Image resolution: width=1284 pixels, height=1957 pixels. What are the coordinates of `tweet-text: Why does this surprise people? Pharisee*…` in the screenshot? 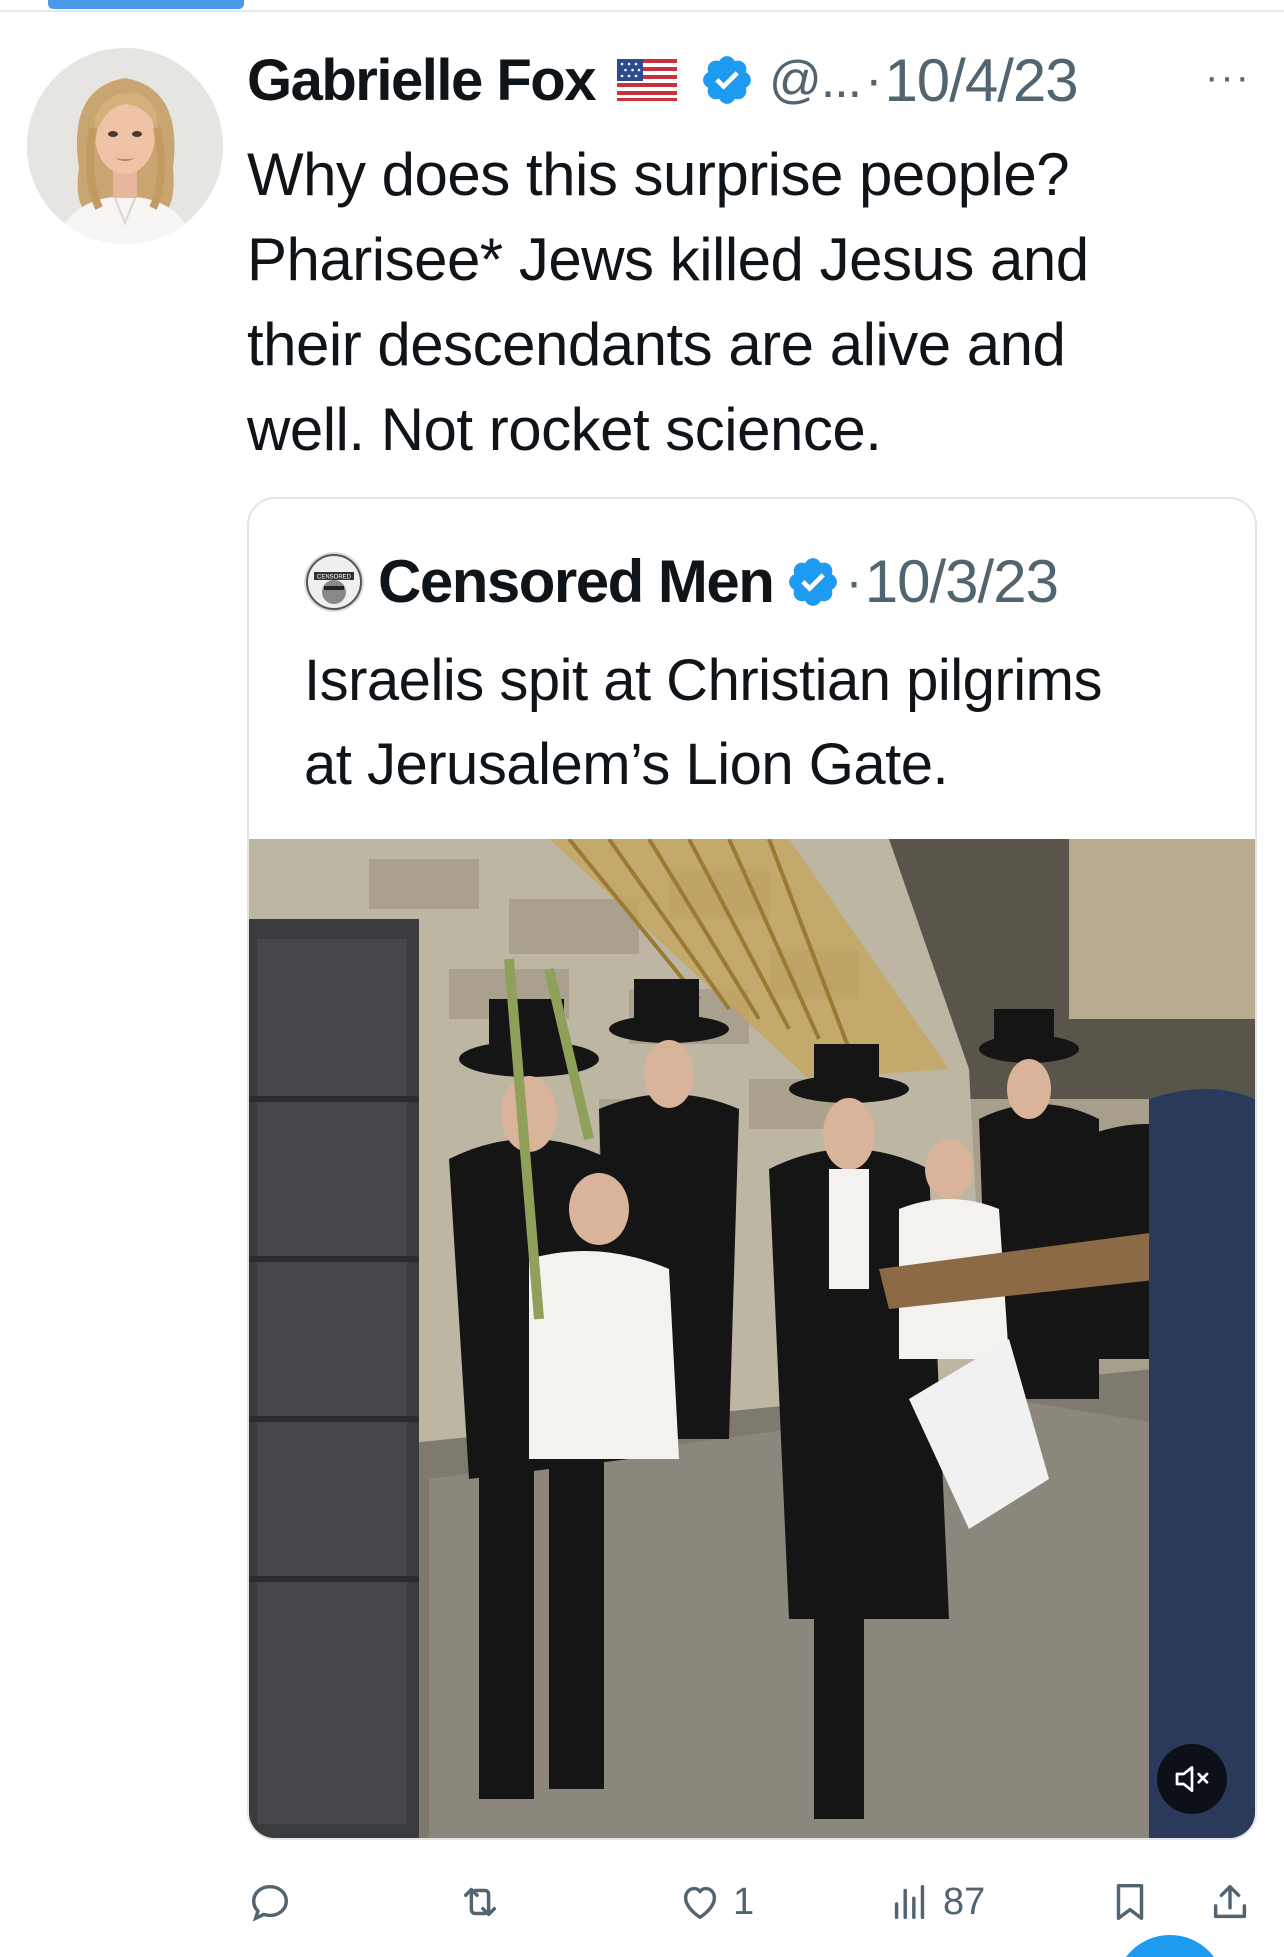 It's located at (668, 302).